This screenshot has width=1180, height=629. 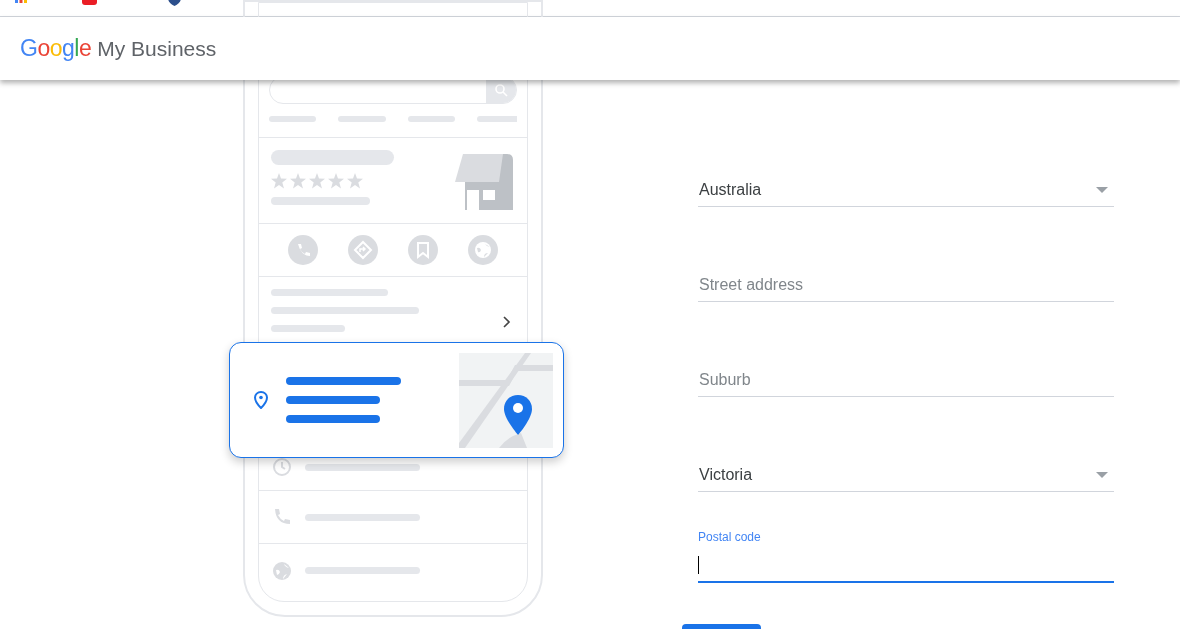 I want to click on product-name: My Business, so click(x=157, y=49).